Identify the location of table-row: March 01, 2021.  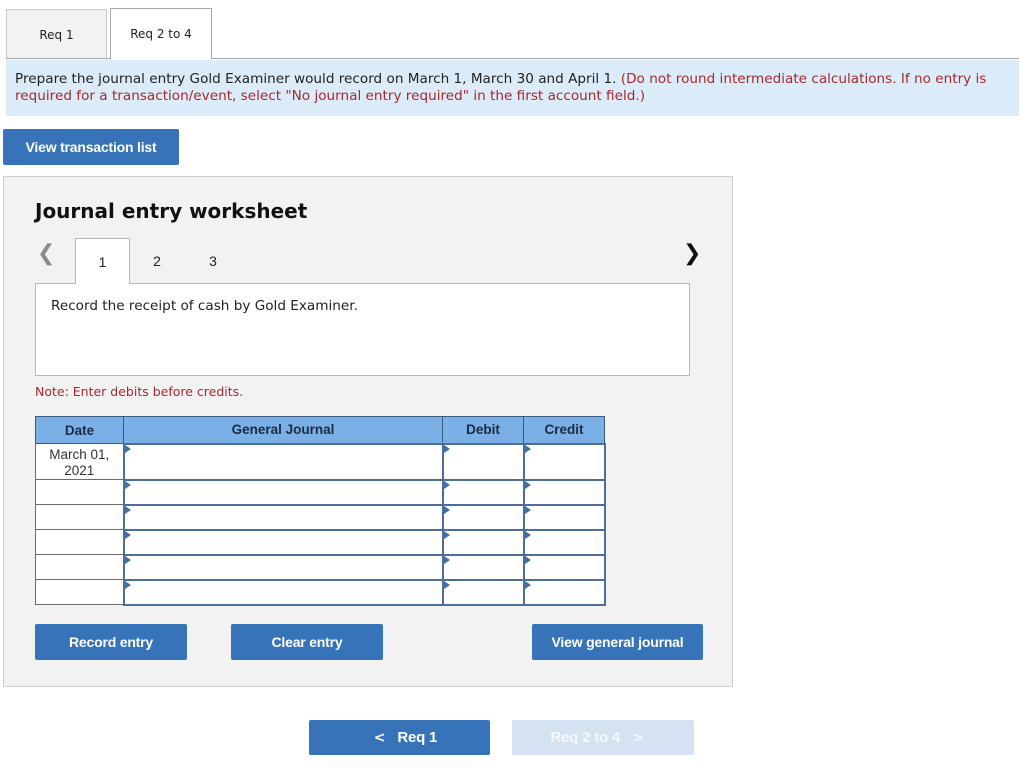
(320, 461).